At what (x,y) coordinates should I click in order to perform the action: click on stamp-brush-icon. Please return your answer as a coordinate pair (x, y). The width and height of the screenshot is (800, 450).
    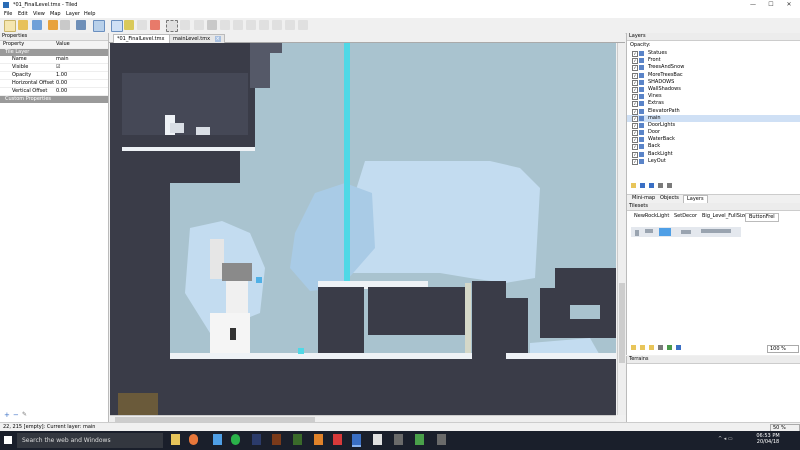
    Looking at the image, I should click on (117, 26).